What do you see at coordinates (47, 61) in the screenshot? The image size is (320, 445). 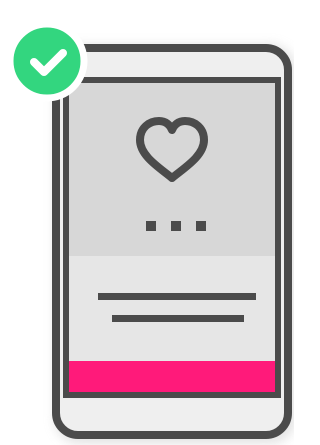 I see `checkmark-circle-icon` at bounding box center [47, 61].